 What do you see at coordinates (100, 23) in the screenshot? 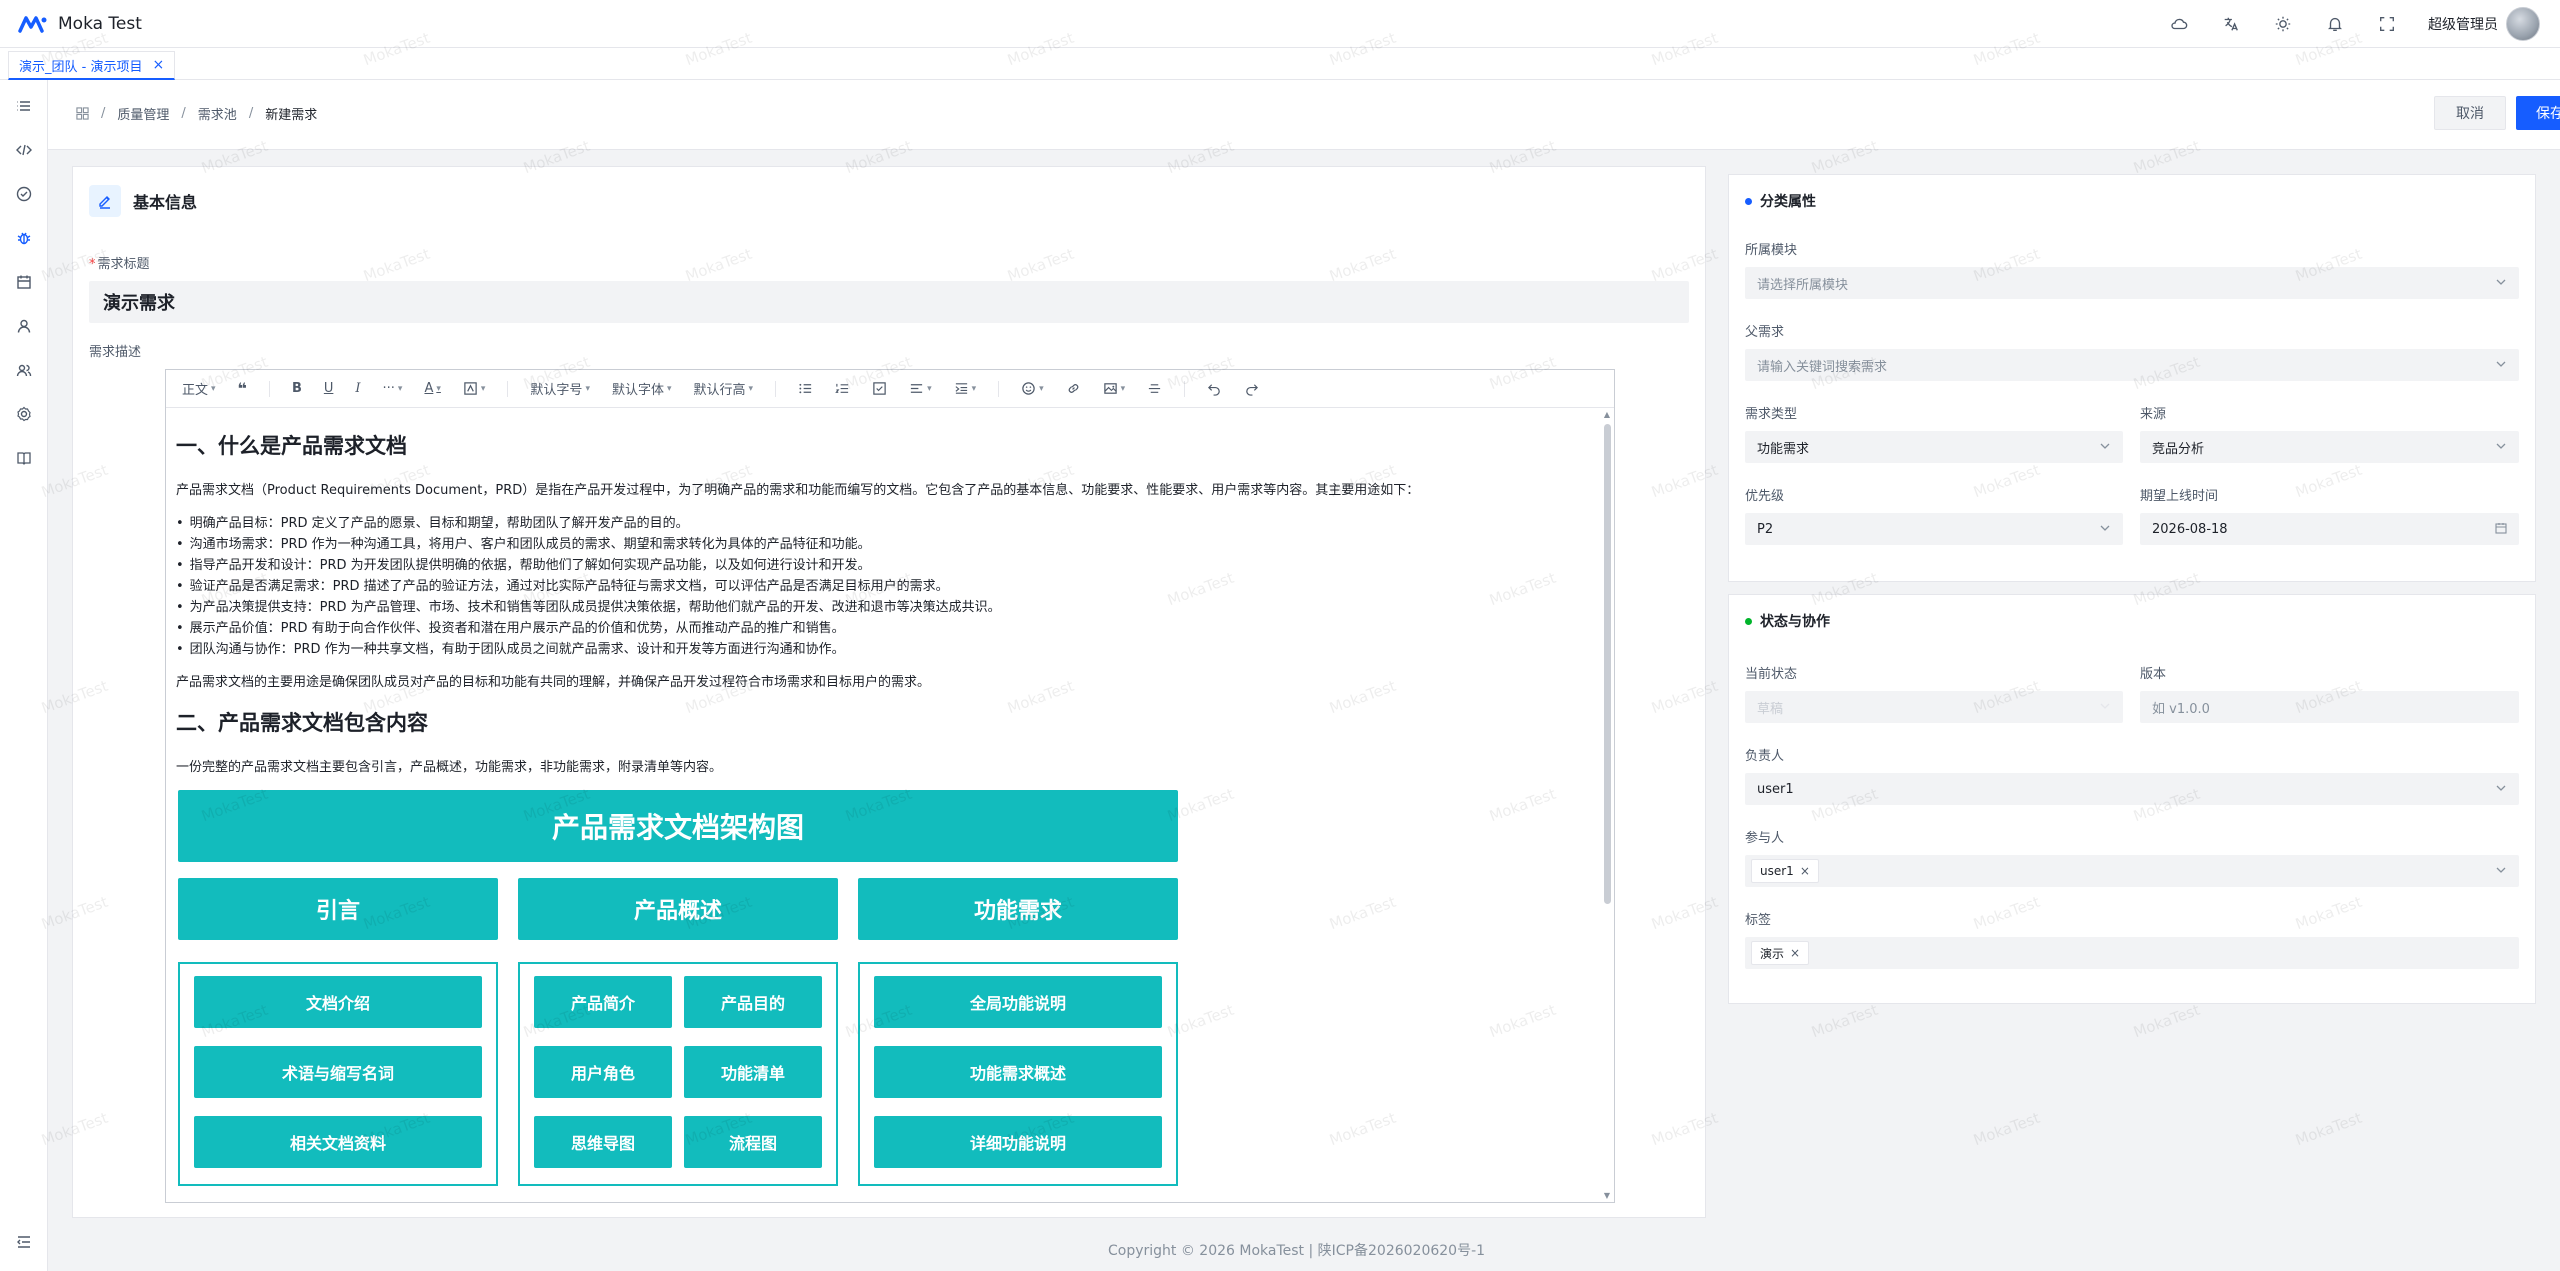
I see `app-title: Moka Test` at bounding box center [100, 23].